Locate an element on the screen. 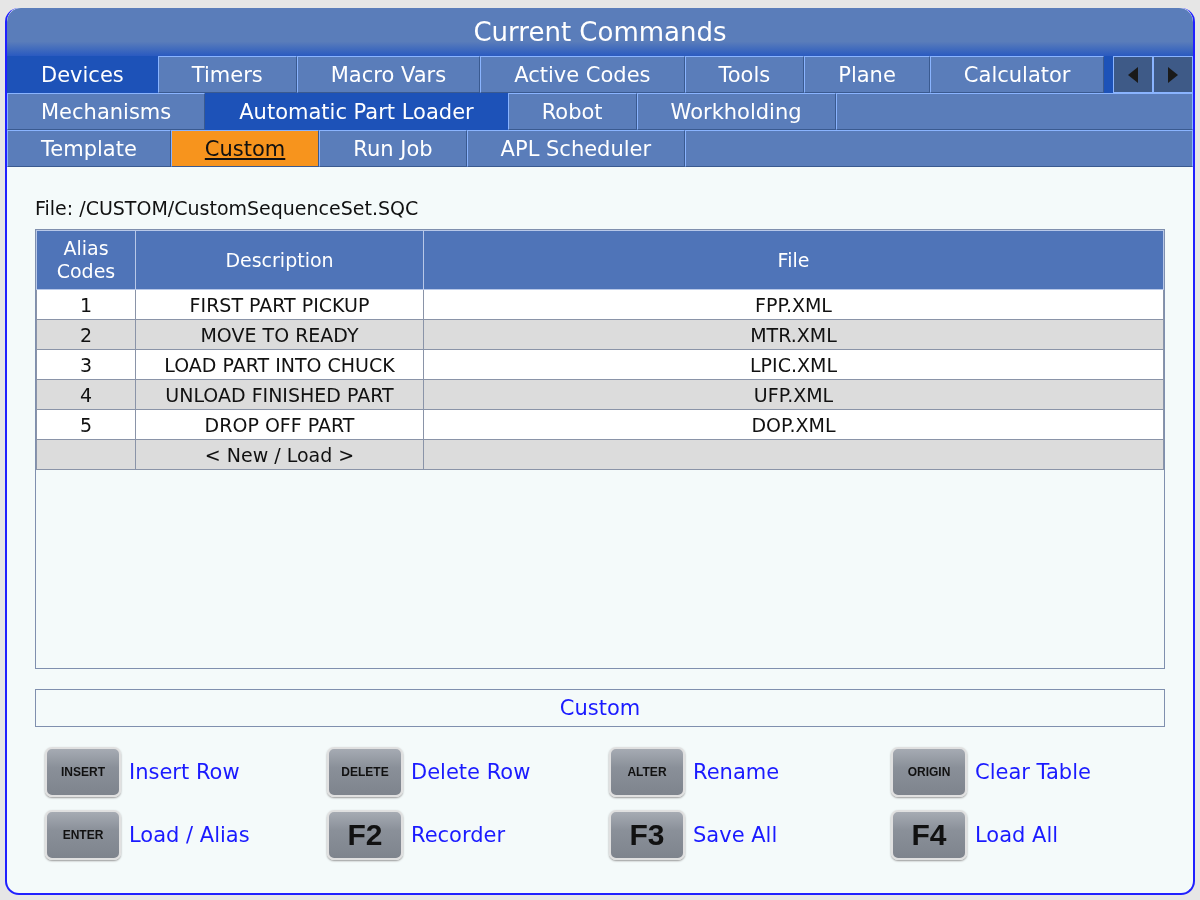  action-label: Save All is located at coordinates (735, 835).